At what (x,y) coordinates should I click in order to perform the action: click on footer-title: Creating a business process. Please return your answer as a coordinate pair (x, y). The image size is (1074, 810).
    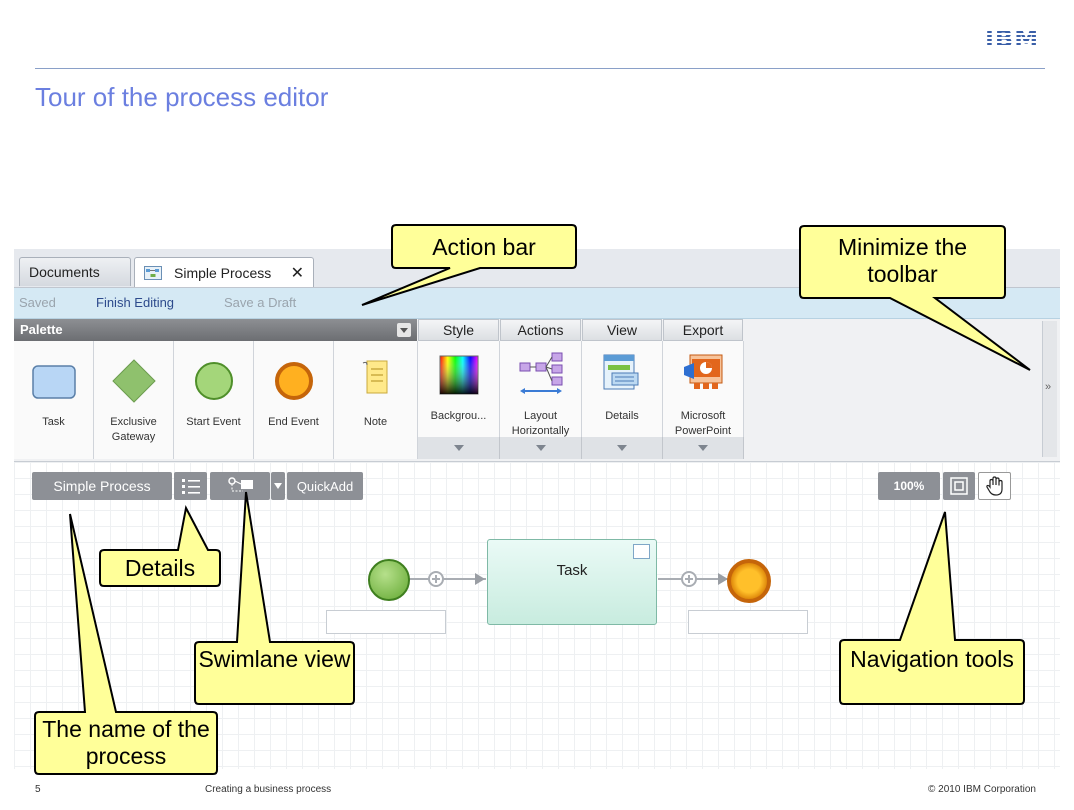
    Looking at the image, I should click on (268, 789).